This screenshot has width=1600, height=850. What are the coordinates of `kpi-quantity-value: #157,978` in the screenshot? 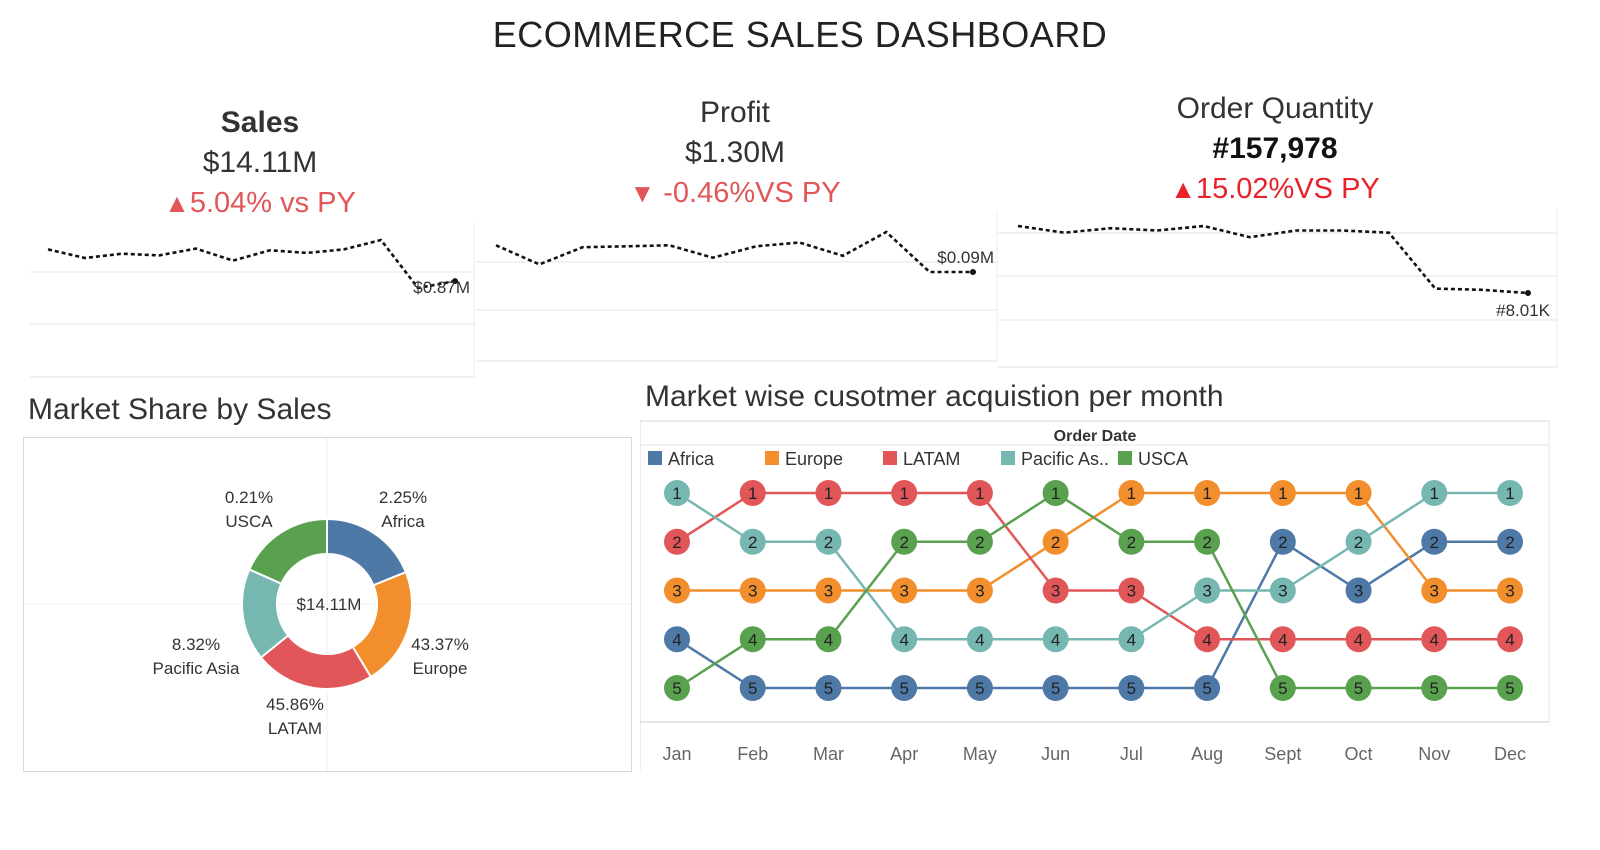 It's located at (1275, 148).